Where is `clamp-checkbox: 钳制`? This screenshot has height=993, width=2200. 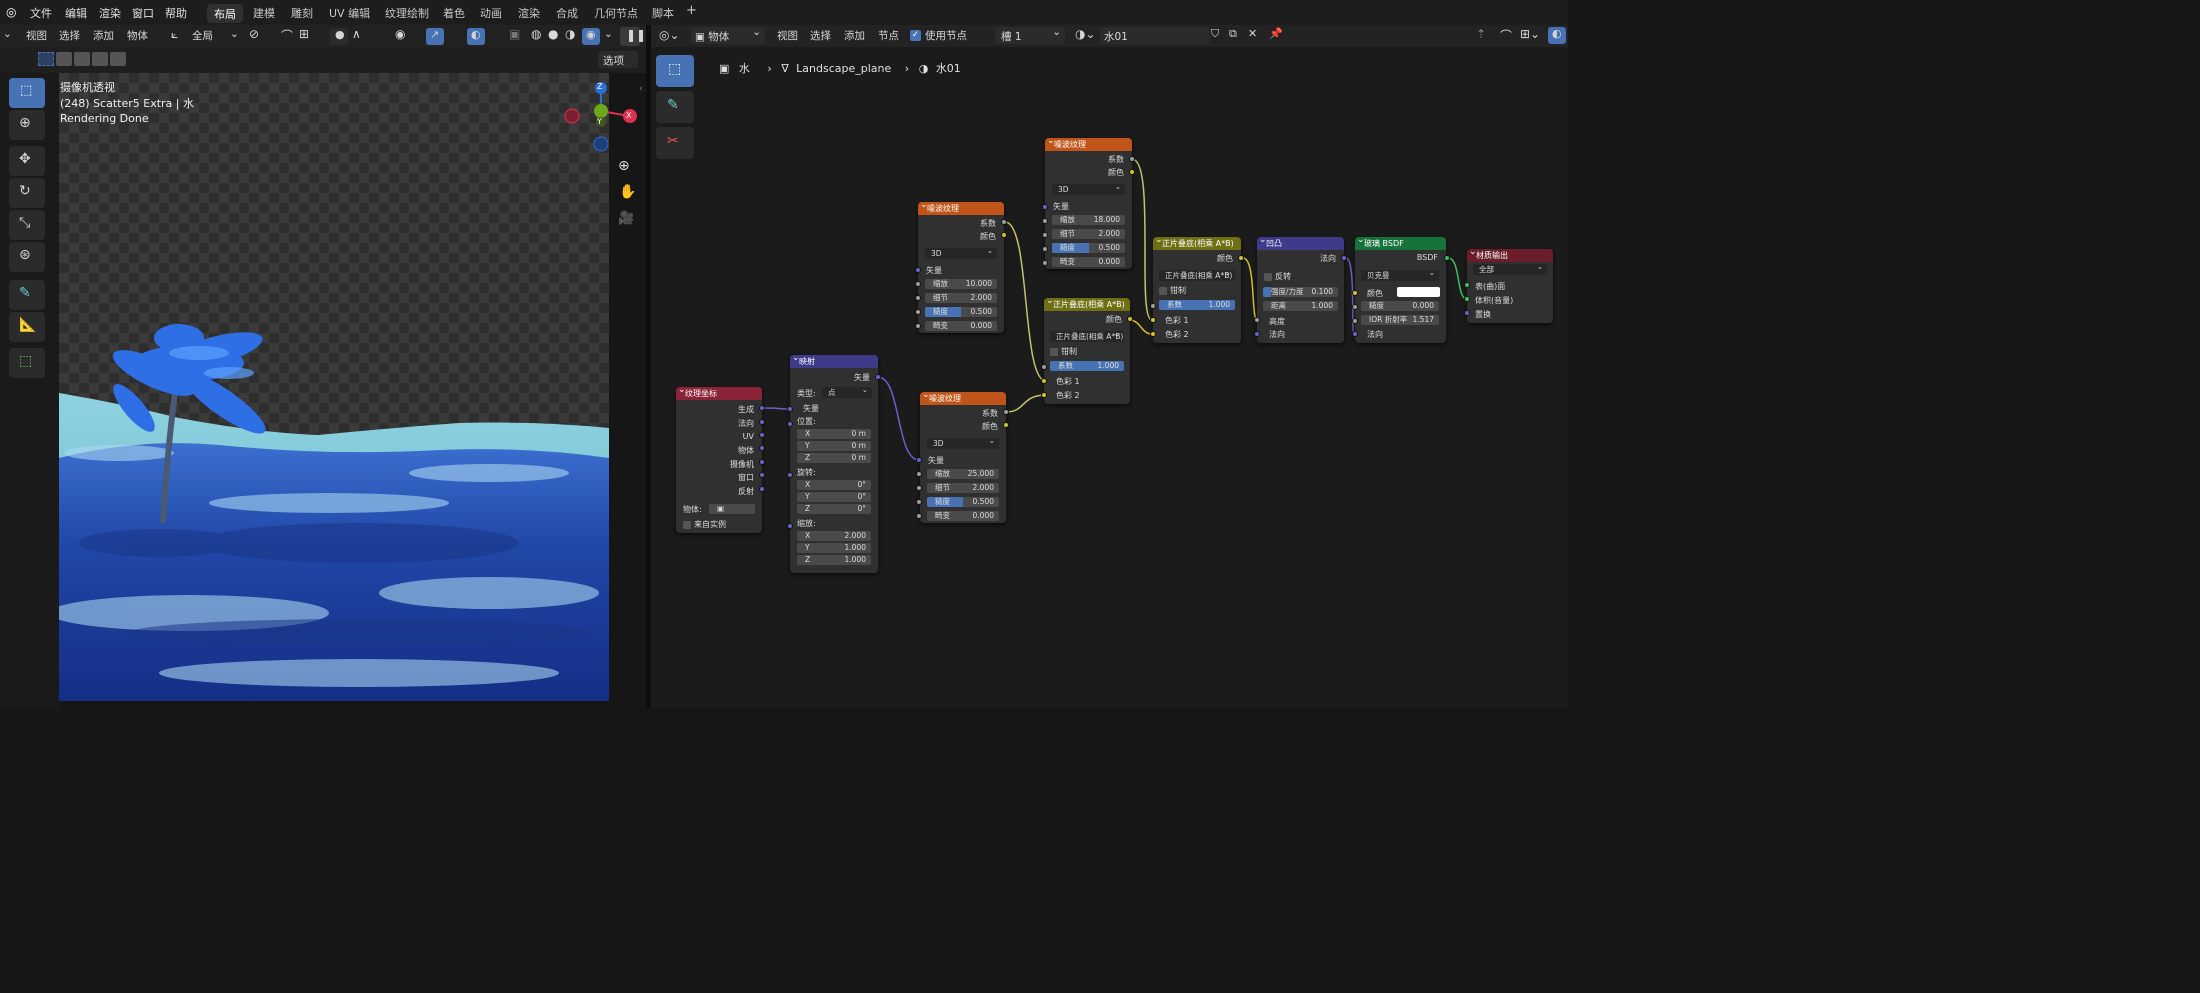 clamp-checkbox: 钳制 is located at coordinates (1063, 351).